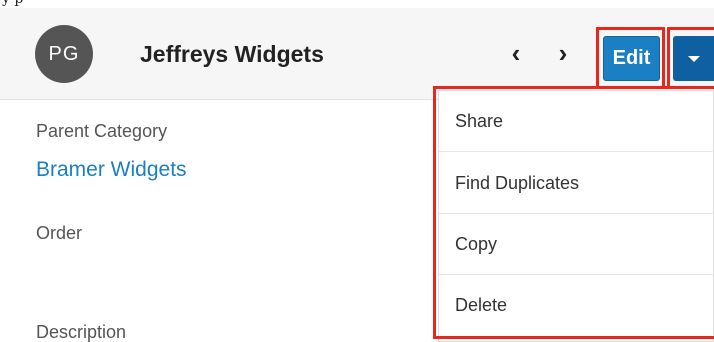  Describe the element at coordinates (59, 233) in the screenshot. I see `order-label: Order` at that location.